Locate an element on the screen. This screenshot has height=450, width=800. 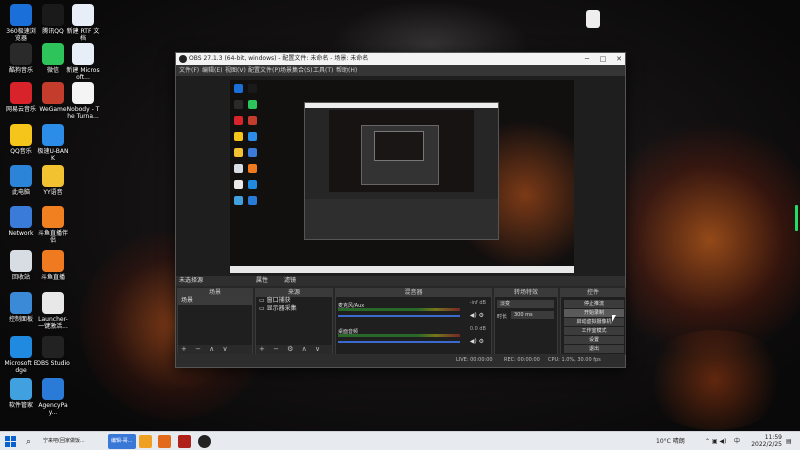
desktop-icon: OBS Studio is located at coordinates (53, 351).